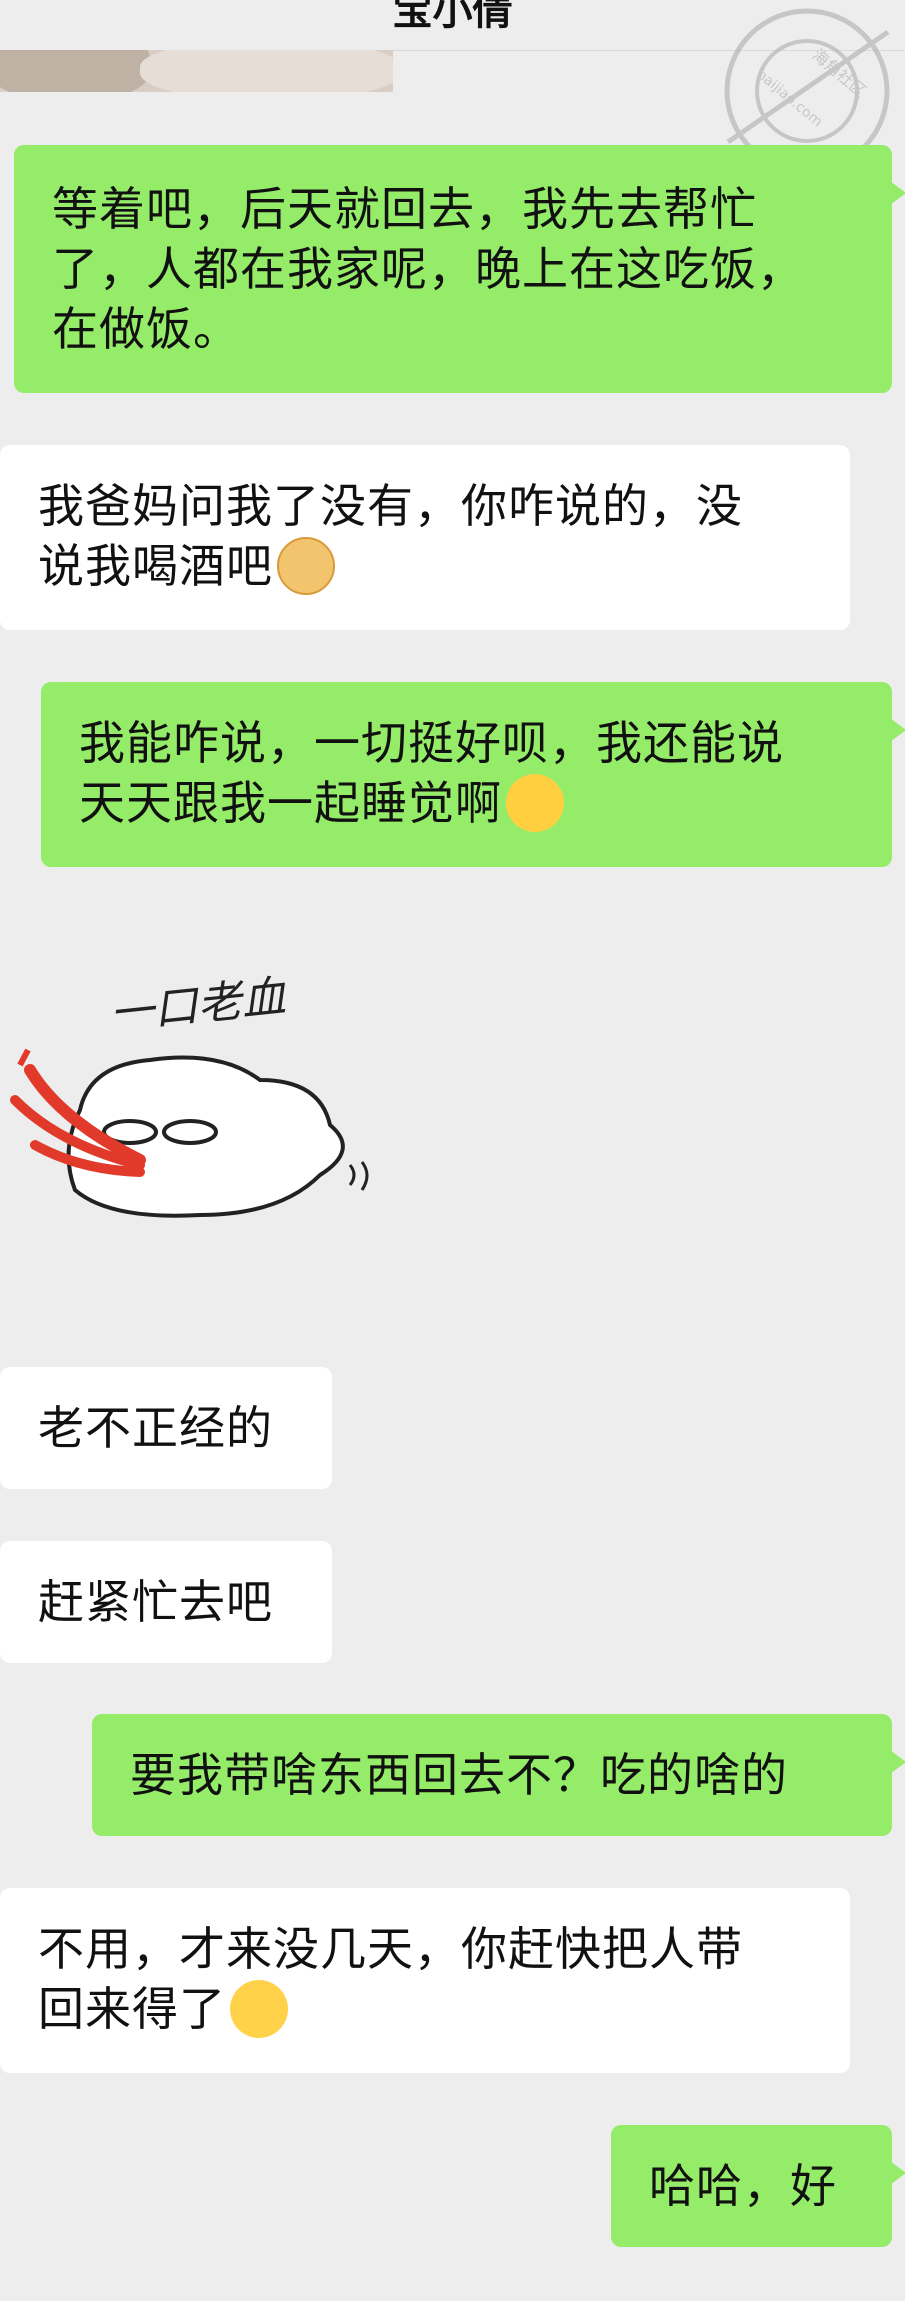 Image resolution: width=905 pixels, height=2301 pixels. I want to click on message-line: 在做饭。, so click(146, 329).